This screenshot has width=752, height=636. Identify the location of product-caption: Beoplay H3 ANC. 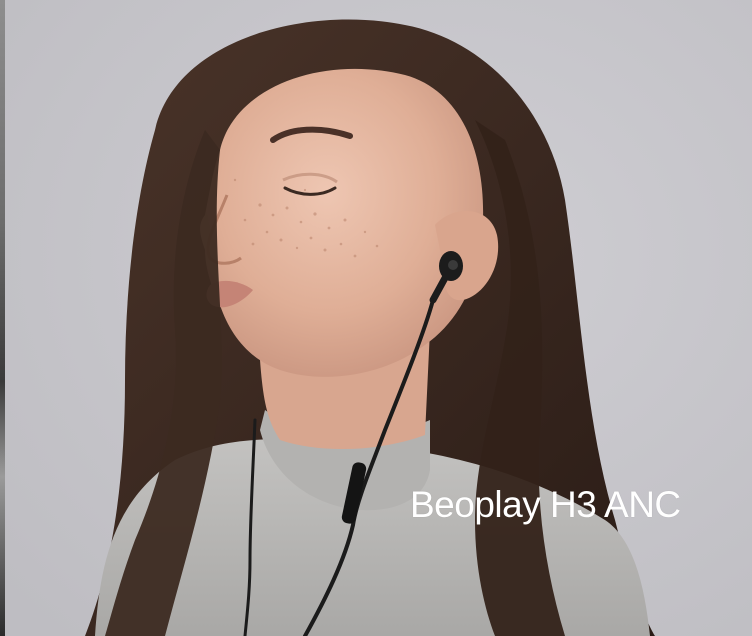
(545, 504).